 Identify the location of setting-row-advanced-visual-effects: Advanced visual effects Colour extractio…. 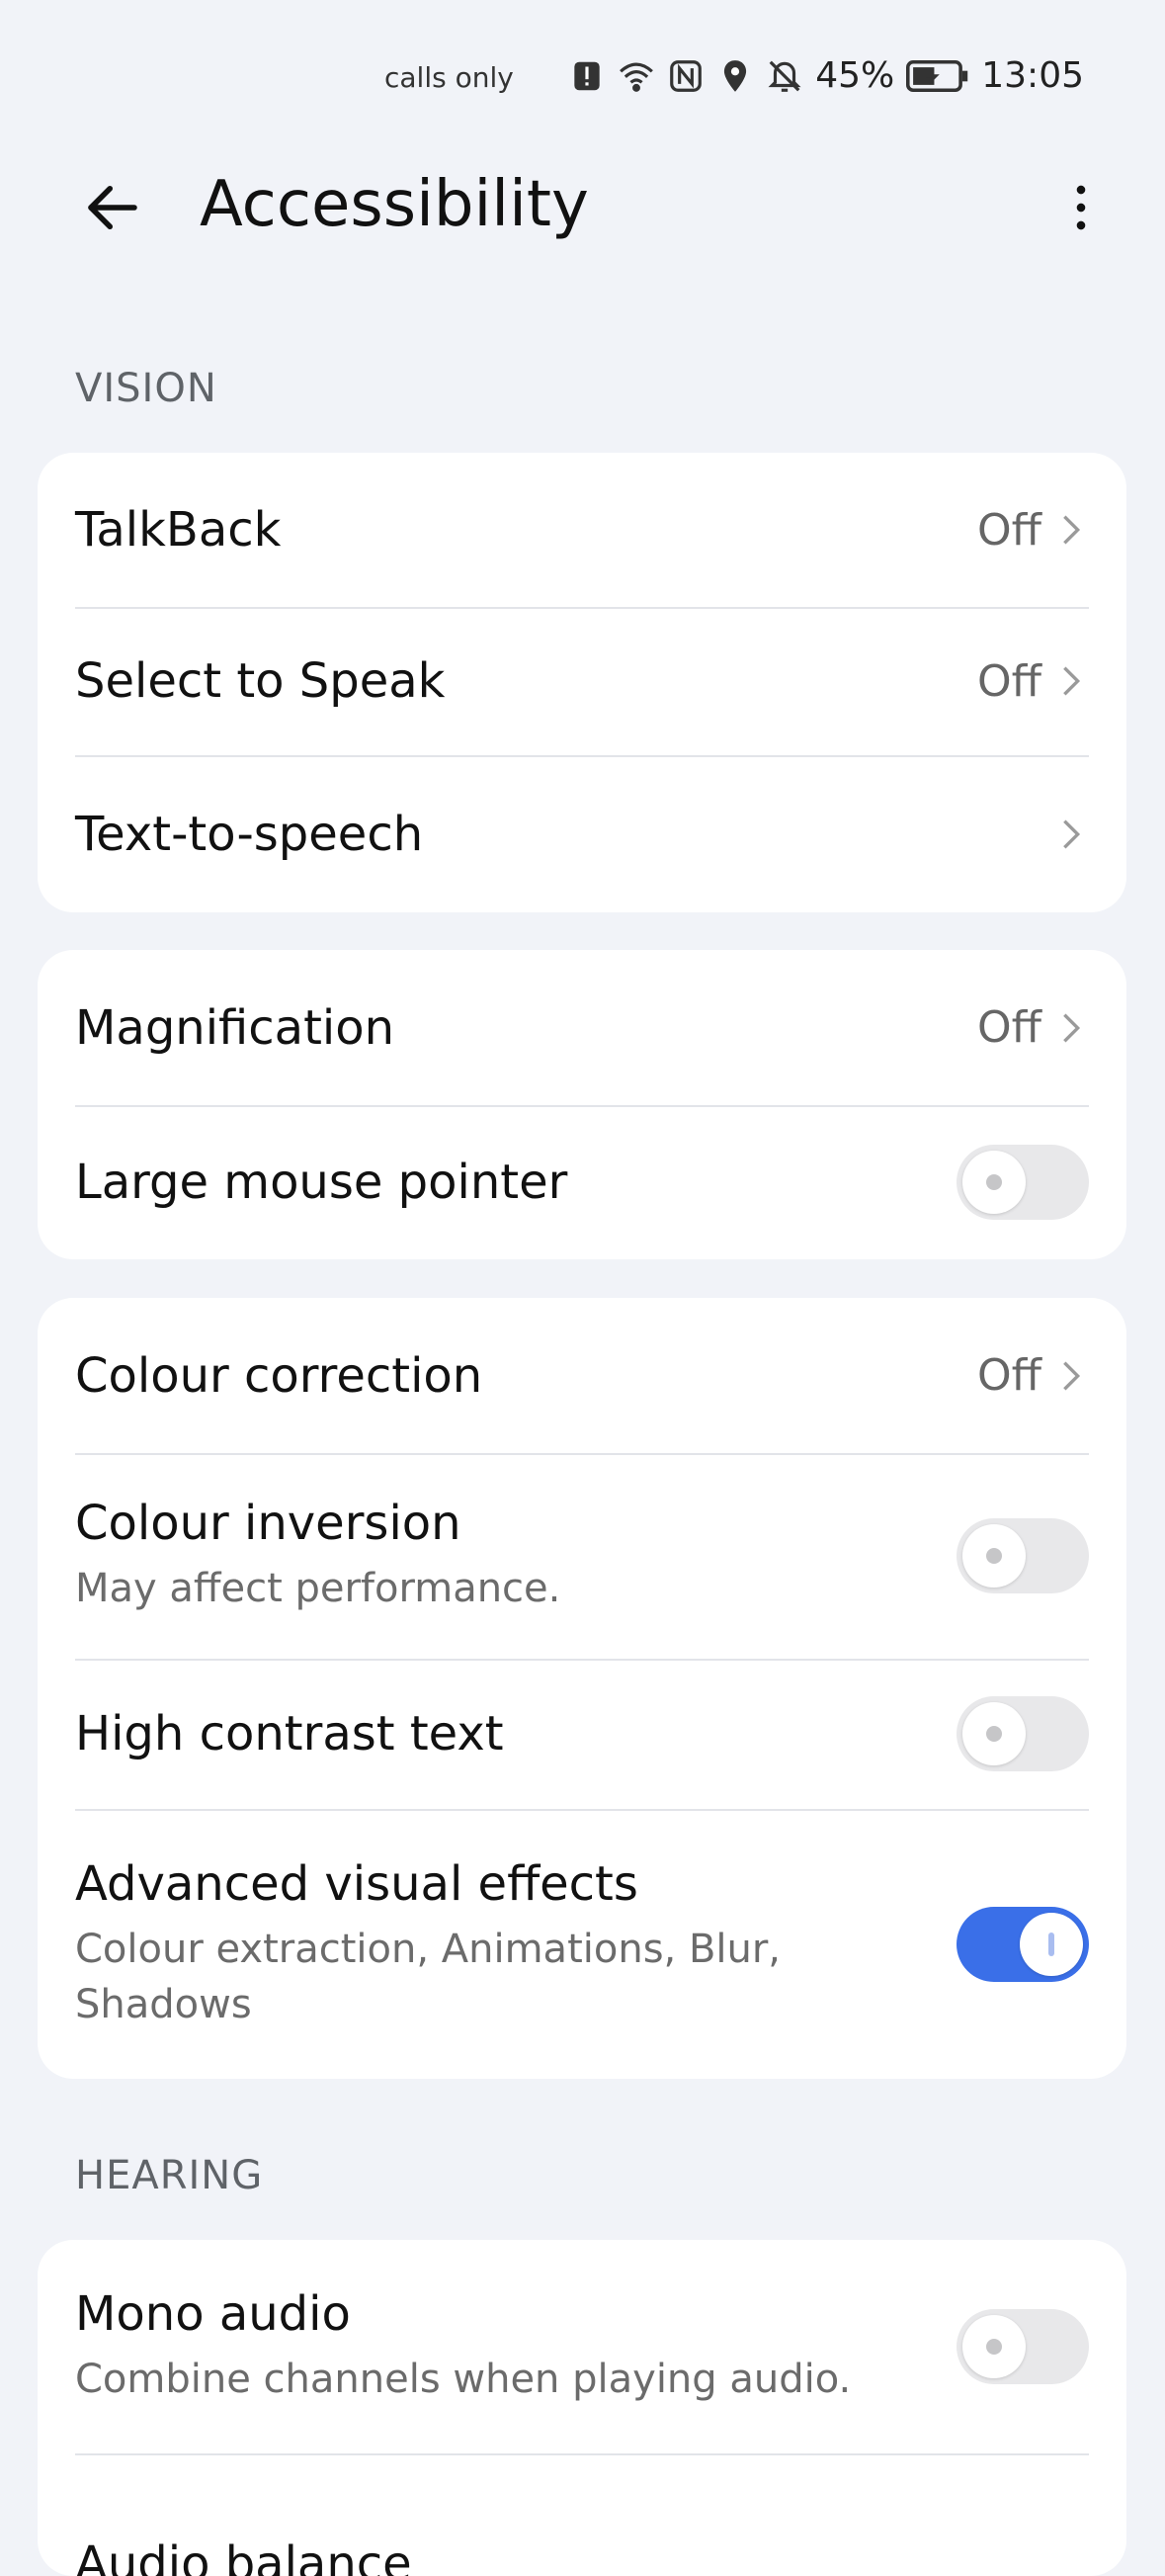
(582, 1944).